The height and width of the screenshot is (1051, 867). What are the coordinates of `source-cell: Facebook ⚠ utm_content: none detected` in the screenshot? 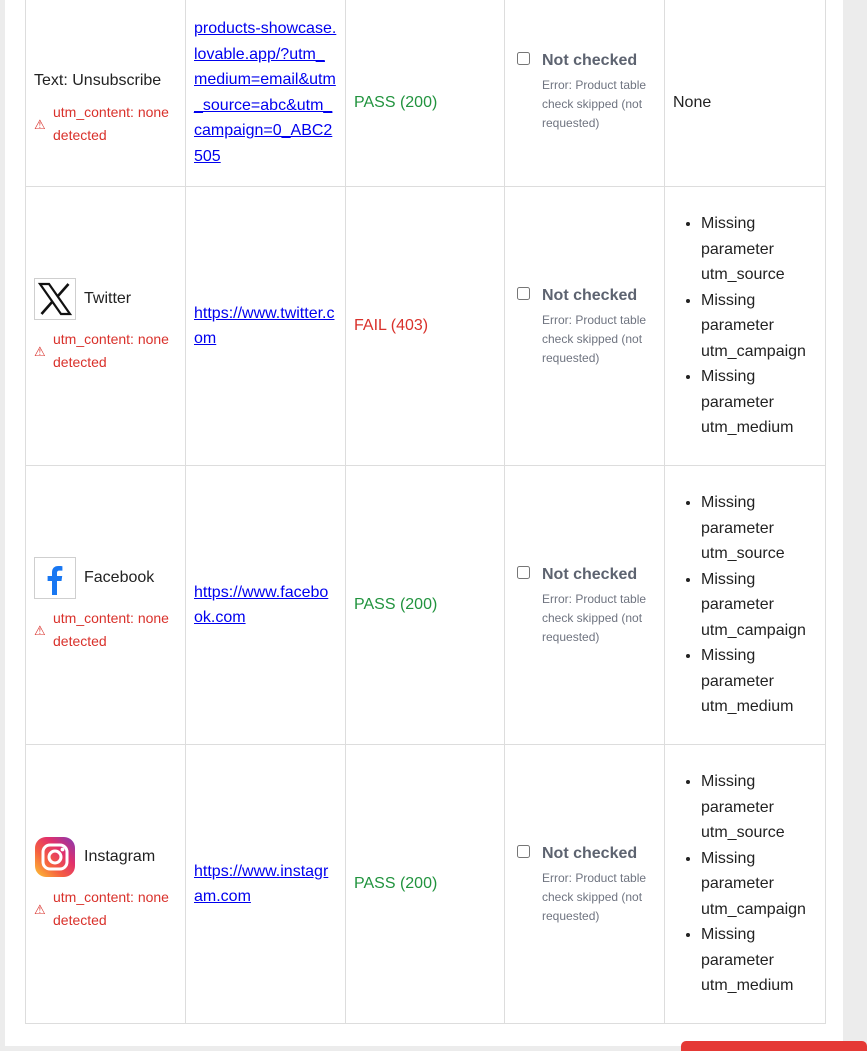 It's located at (105, 605).